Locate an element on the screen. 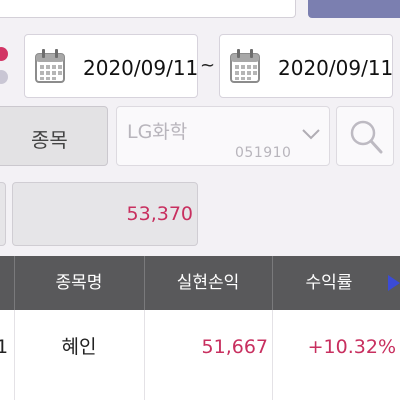 The image size is (400, 400). table-header: 종목명 실현손익 수익률 is located at coordinates (200, 283).